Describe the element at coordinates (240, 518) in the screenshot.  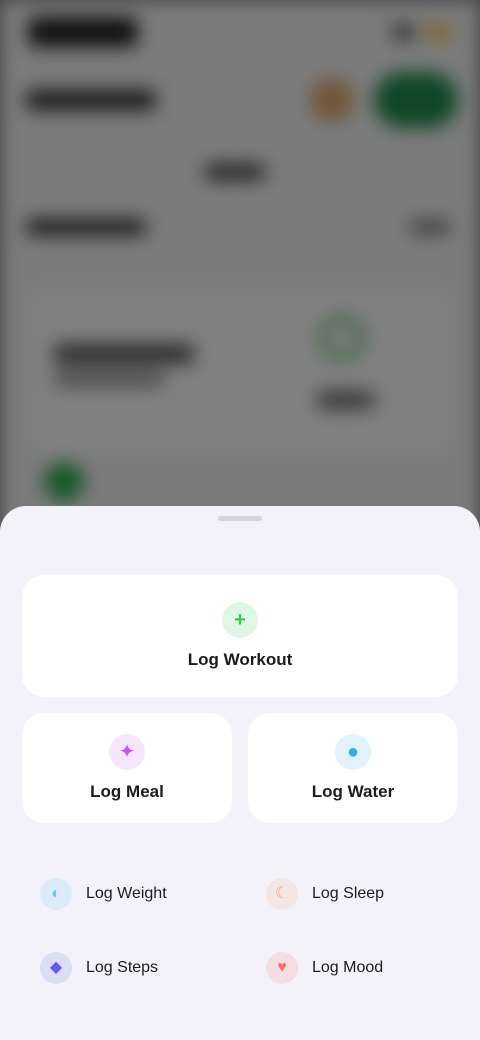
I see `sheet-grabber` at that location.